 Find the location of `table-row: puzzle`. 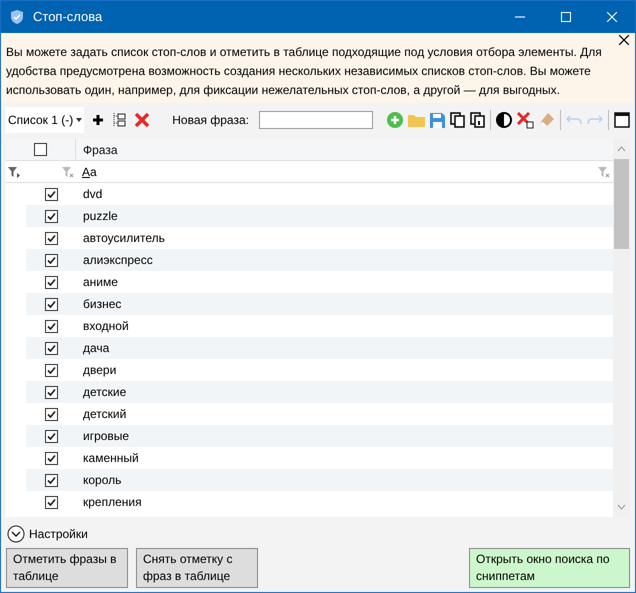

table-row: puzzle is located at coordinates (319, 216).